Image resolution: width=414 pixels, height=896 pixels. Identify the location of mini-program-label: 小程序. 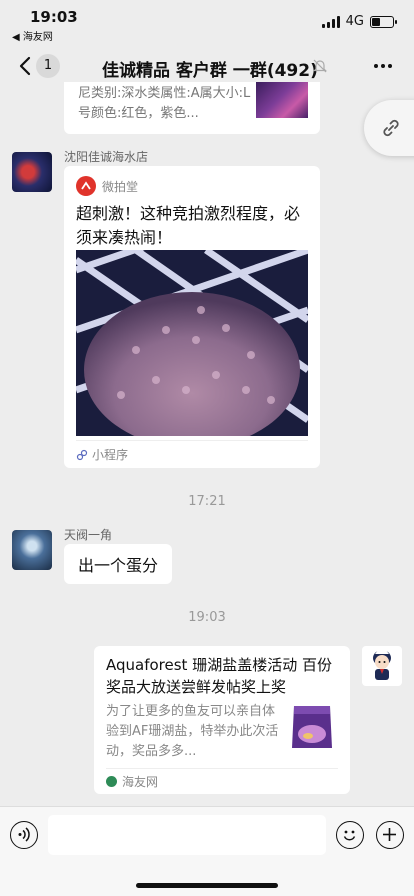
(110, 455).